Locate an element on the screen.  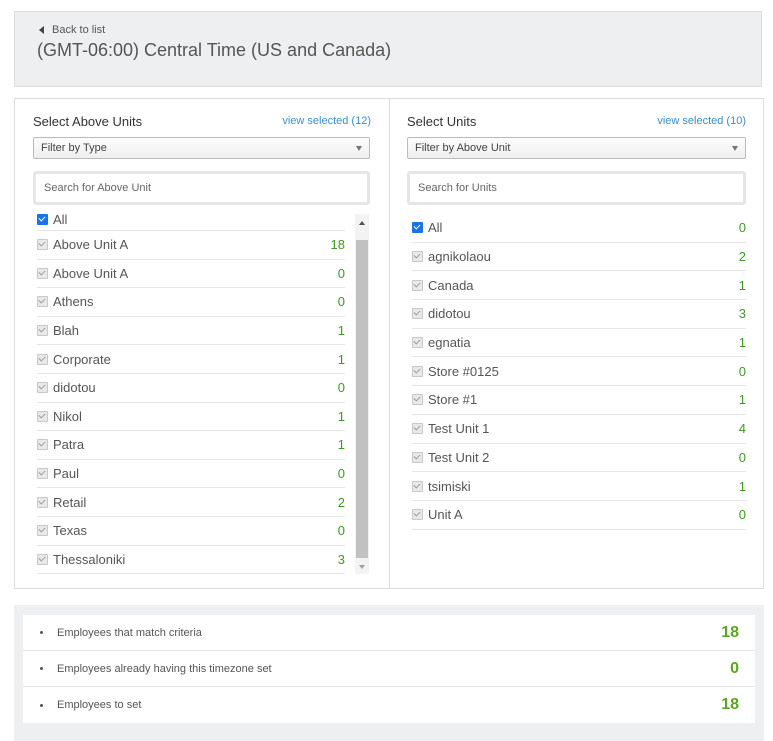
list-item-label: Nikol is located at coordinates (67, 416).